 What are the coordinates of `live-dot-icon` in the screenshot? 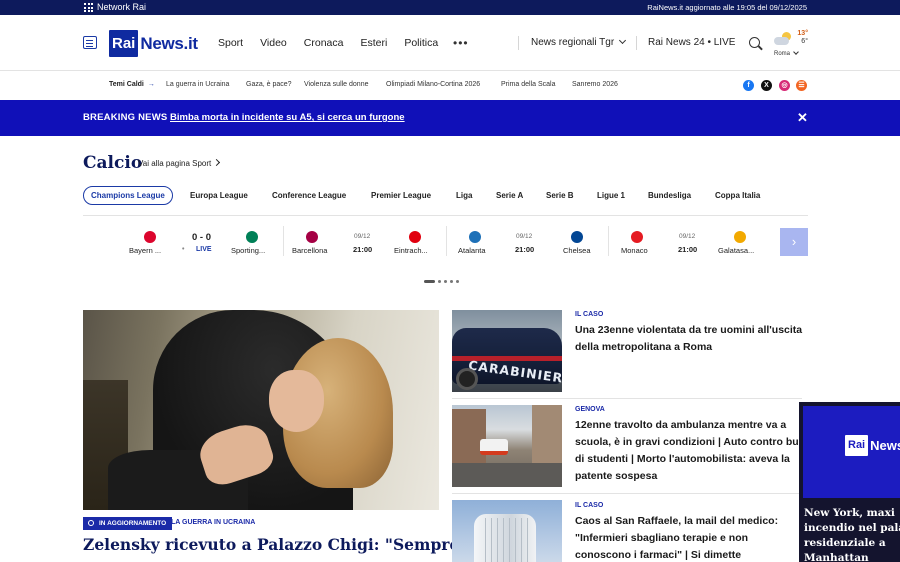 It's located at (91, 523).